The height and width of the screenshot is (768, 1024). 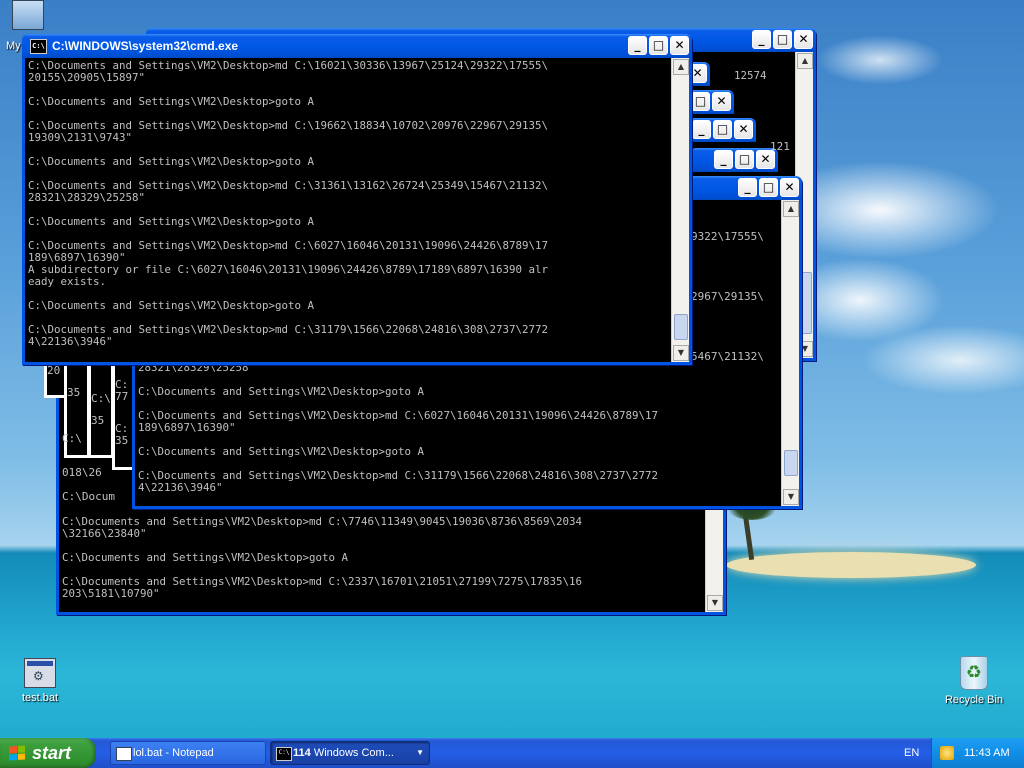 What do you see at coordinates (145, 46) in the screenshot?
I see `window-title: C:\WINDOWS\system32\cmd.exe` at bounding box center [145, 46].